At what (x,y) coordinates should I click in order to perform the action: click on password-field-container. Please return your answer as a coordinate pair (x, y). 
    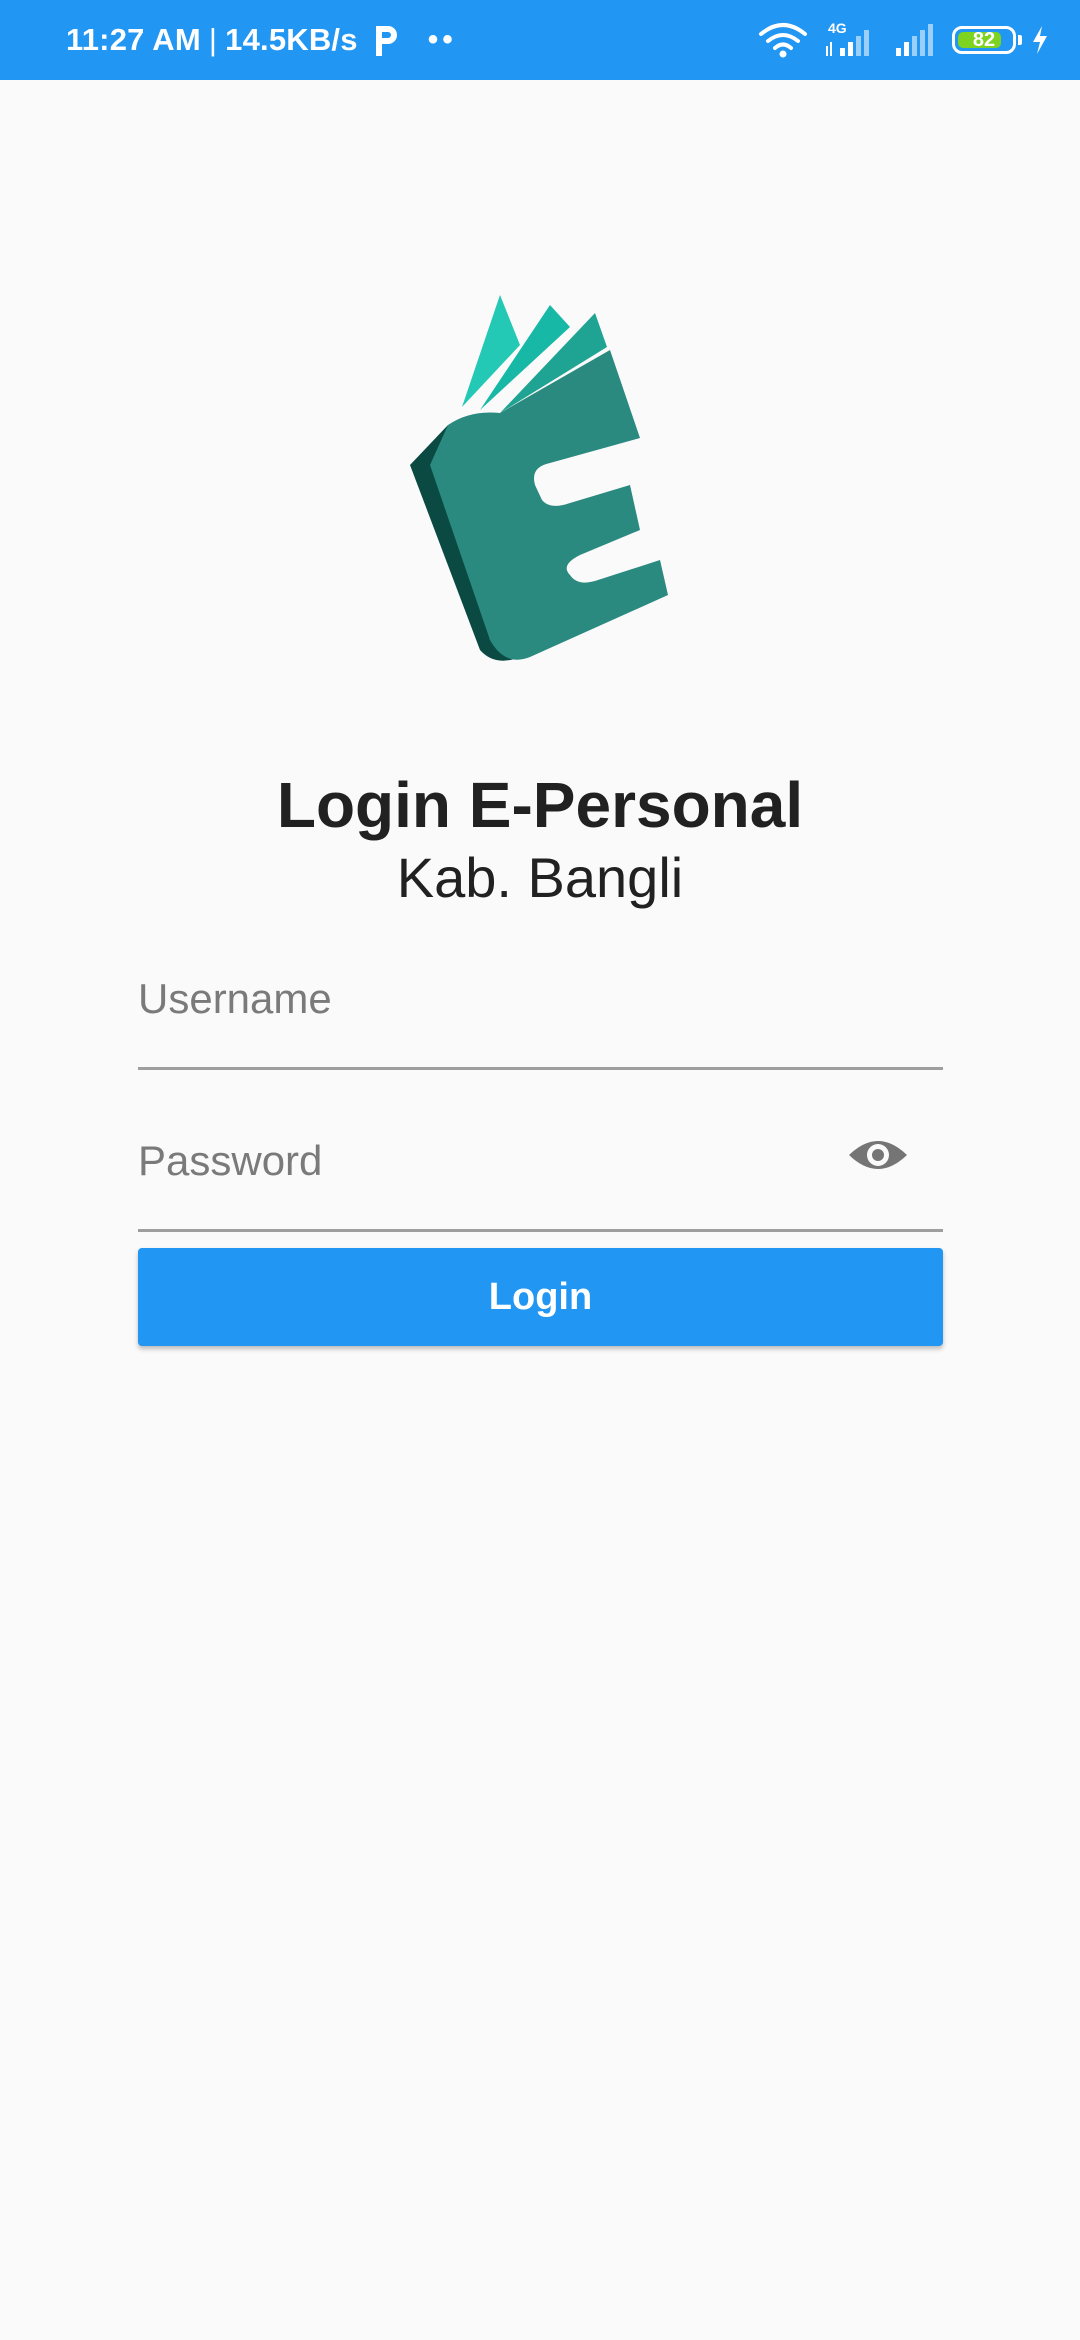
    Looking at the image, I should click on (540, 1176).